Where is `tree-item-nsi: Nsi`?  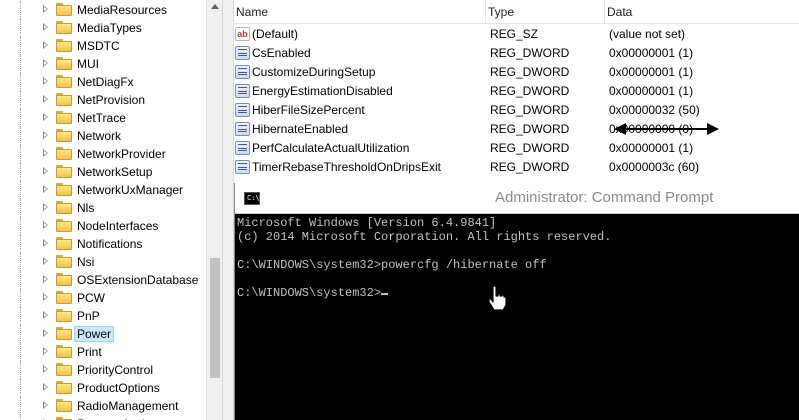 tree-item-nsi: Nsi is located at coordinates (103, 262).